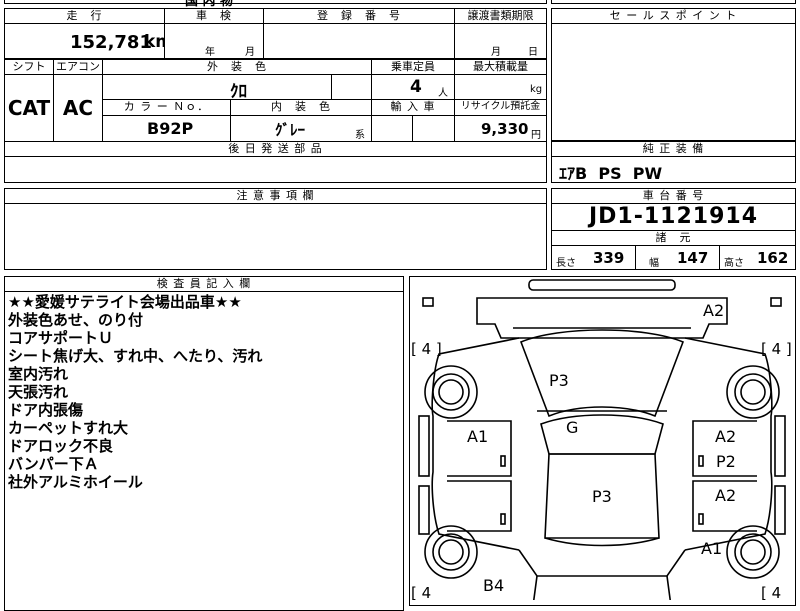  What do you see at coordinates (654, 263) in the screenshot?
I see `specs-width-label: 幅` at bounding box center [654, 263].